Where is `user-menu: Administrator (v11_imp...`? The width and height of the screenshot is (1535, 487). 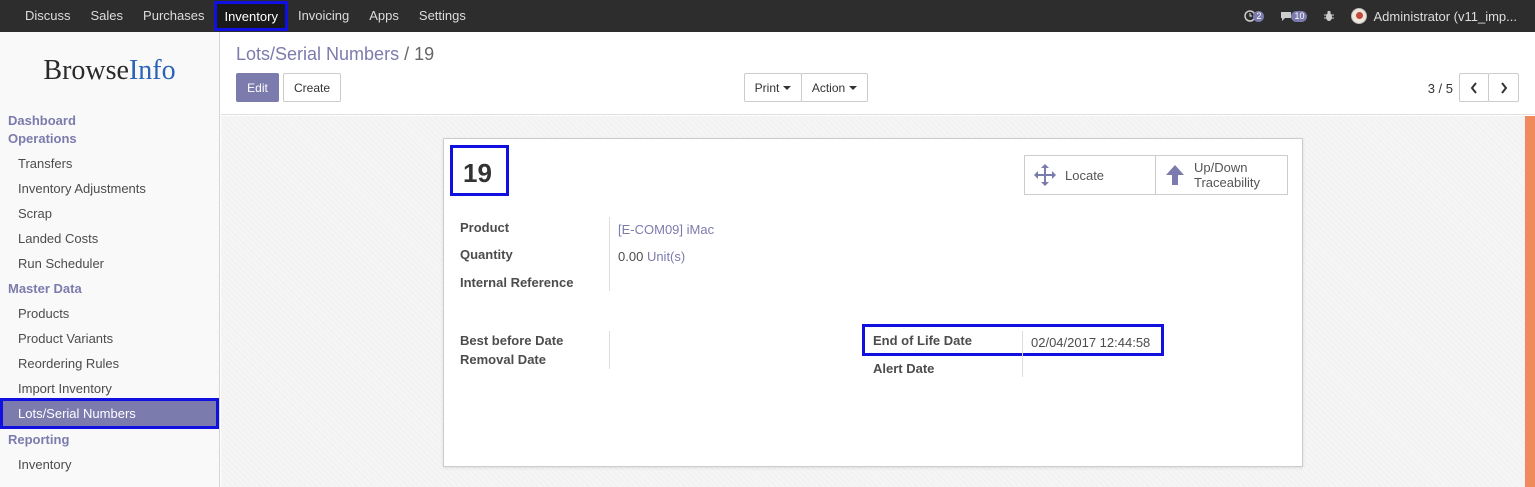
user-menu: Administrator (v11_imp... is located at coordinates (1434, 16).